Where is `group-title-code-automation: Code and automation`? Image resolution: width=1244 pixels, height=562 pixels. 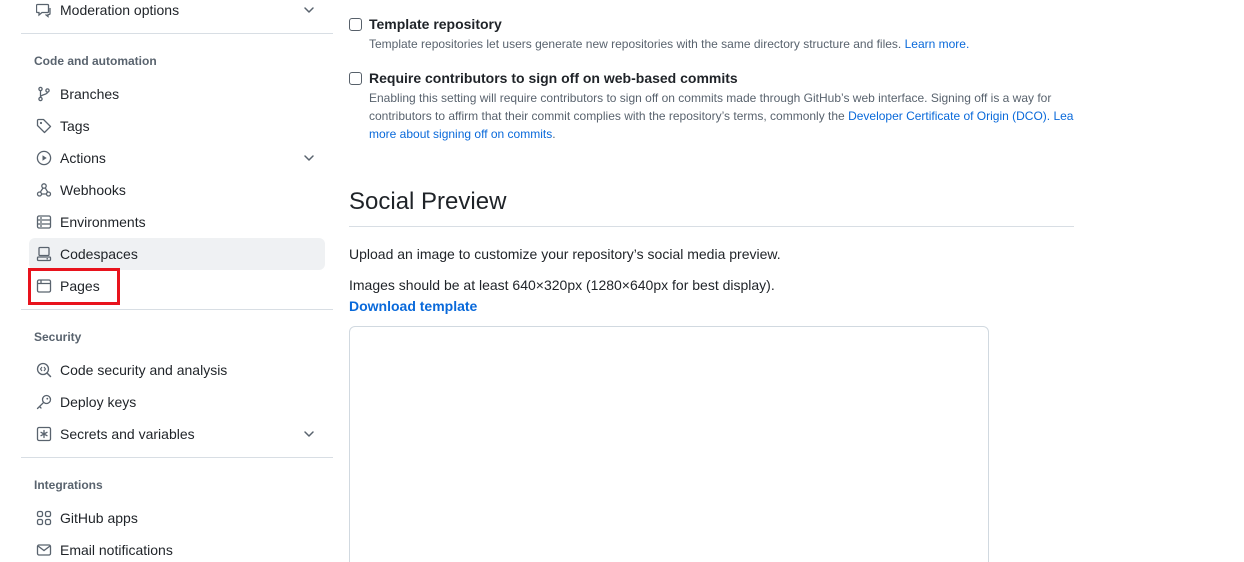 group-title-code-automation: Code and automation is located at coordinates (95, 61).